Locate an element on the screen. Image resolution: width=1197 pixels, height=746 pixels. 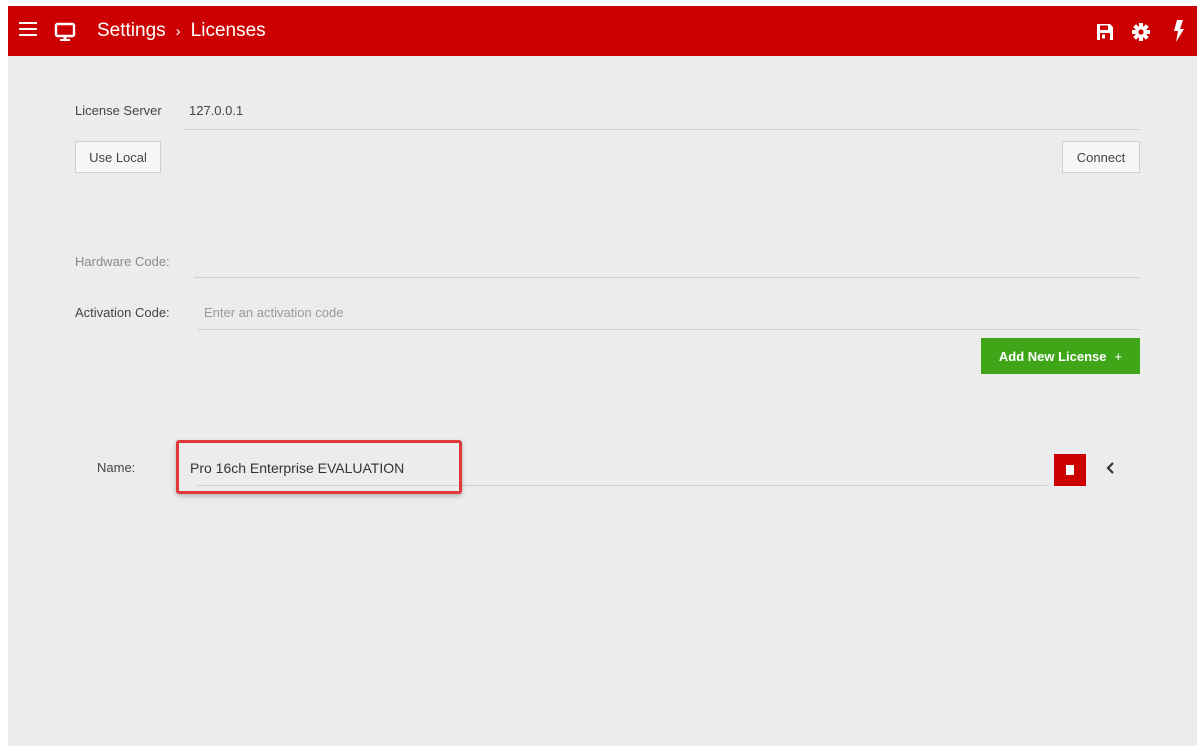
activation-code-label: Activation Code: is located at coordinates (122, 312).